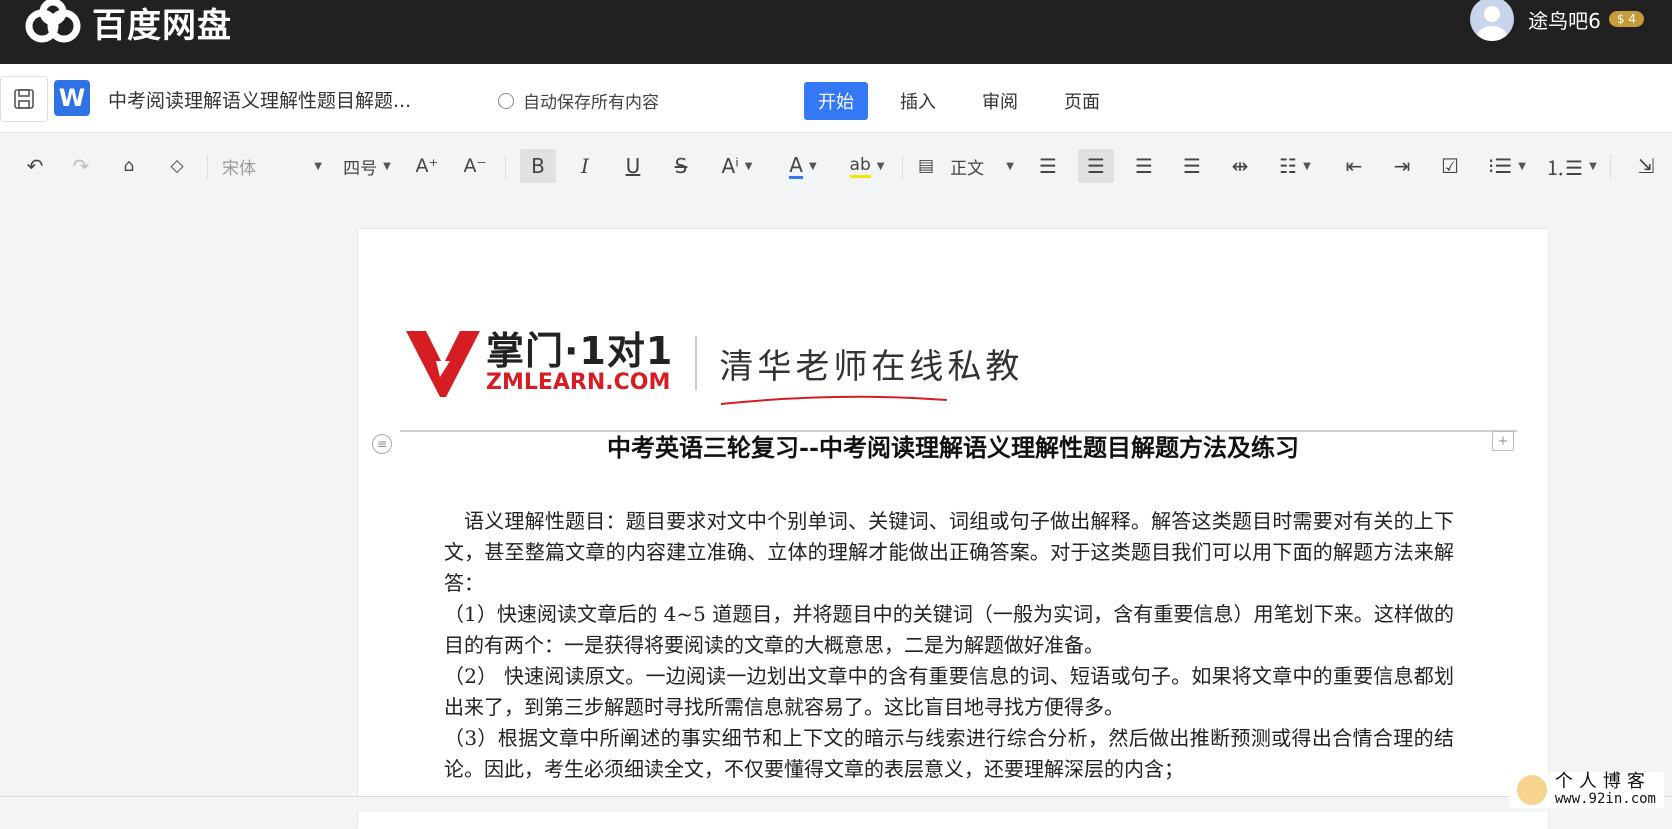 The width and height of the screenshot is (1672, 829). I want to click on underline-icon: U, so click(633, 166).